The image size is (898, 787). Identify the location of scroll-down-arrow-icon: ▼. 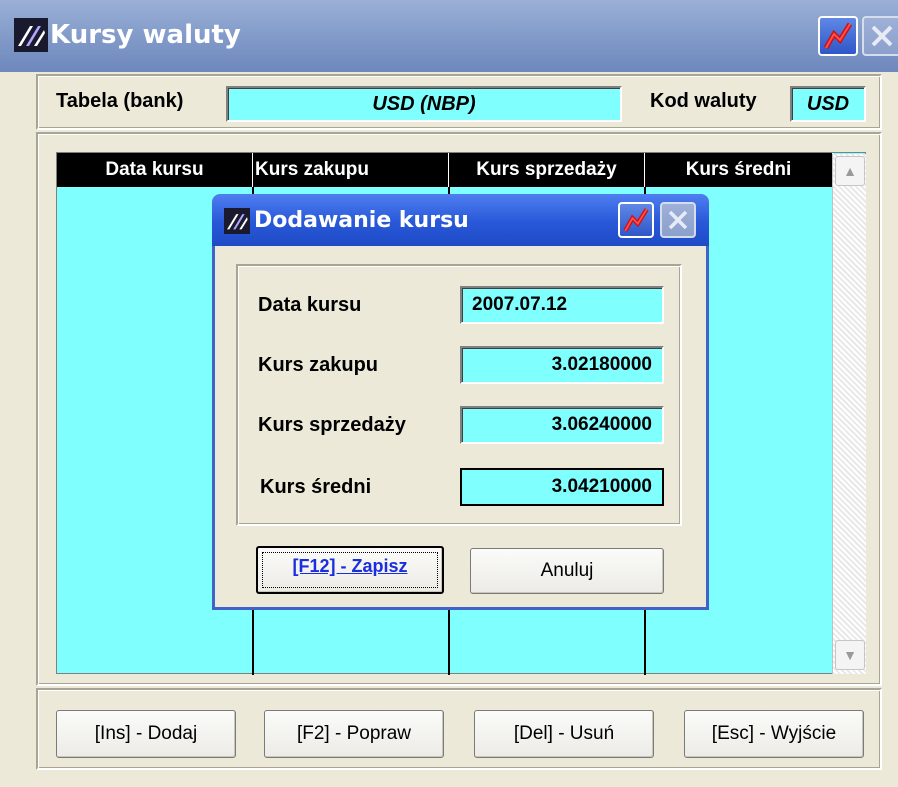
(850, 655).